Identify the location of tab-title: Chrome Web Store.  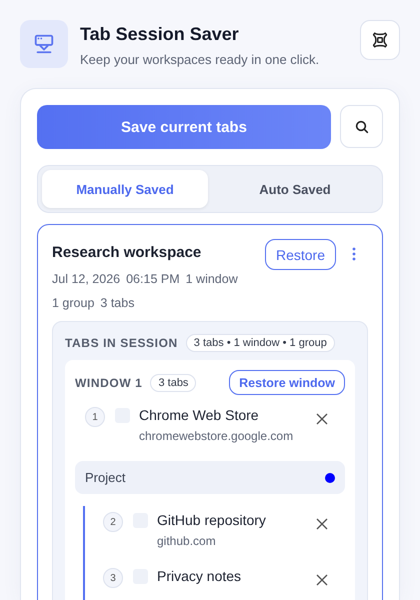
(199, 415).